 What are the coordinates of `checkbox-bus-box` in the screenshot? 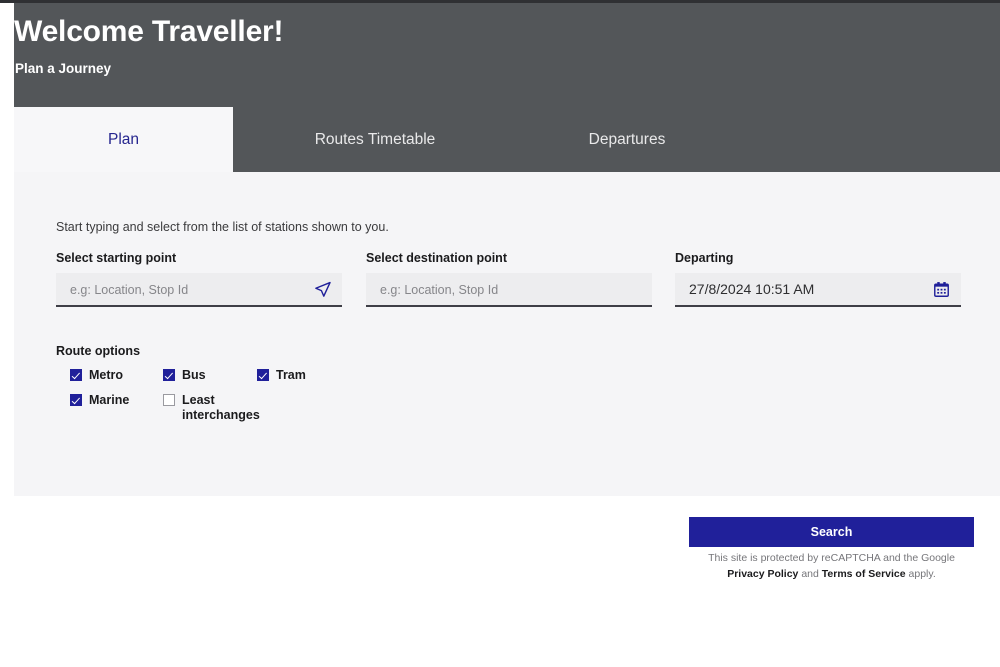 It's located at (169, 375).